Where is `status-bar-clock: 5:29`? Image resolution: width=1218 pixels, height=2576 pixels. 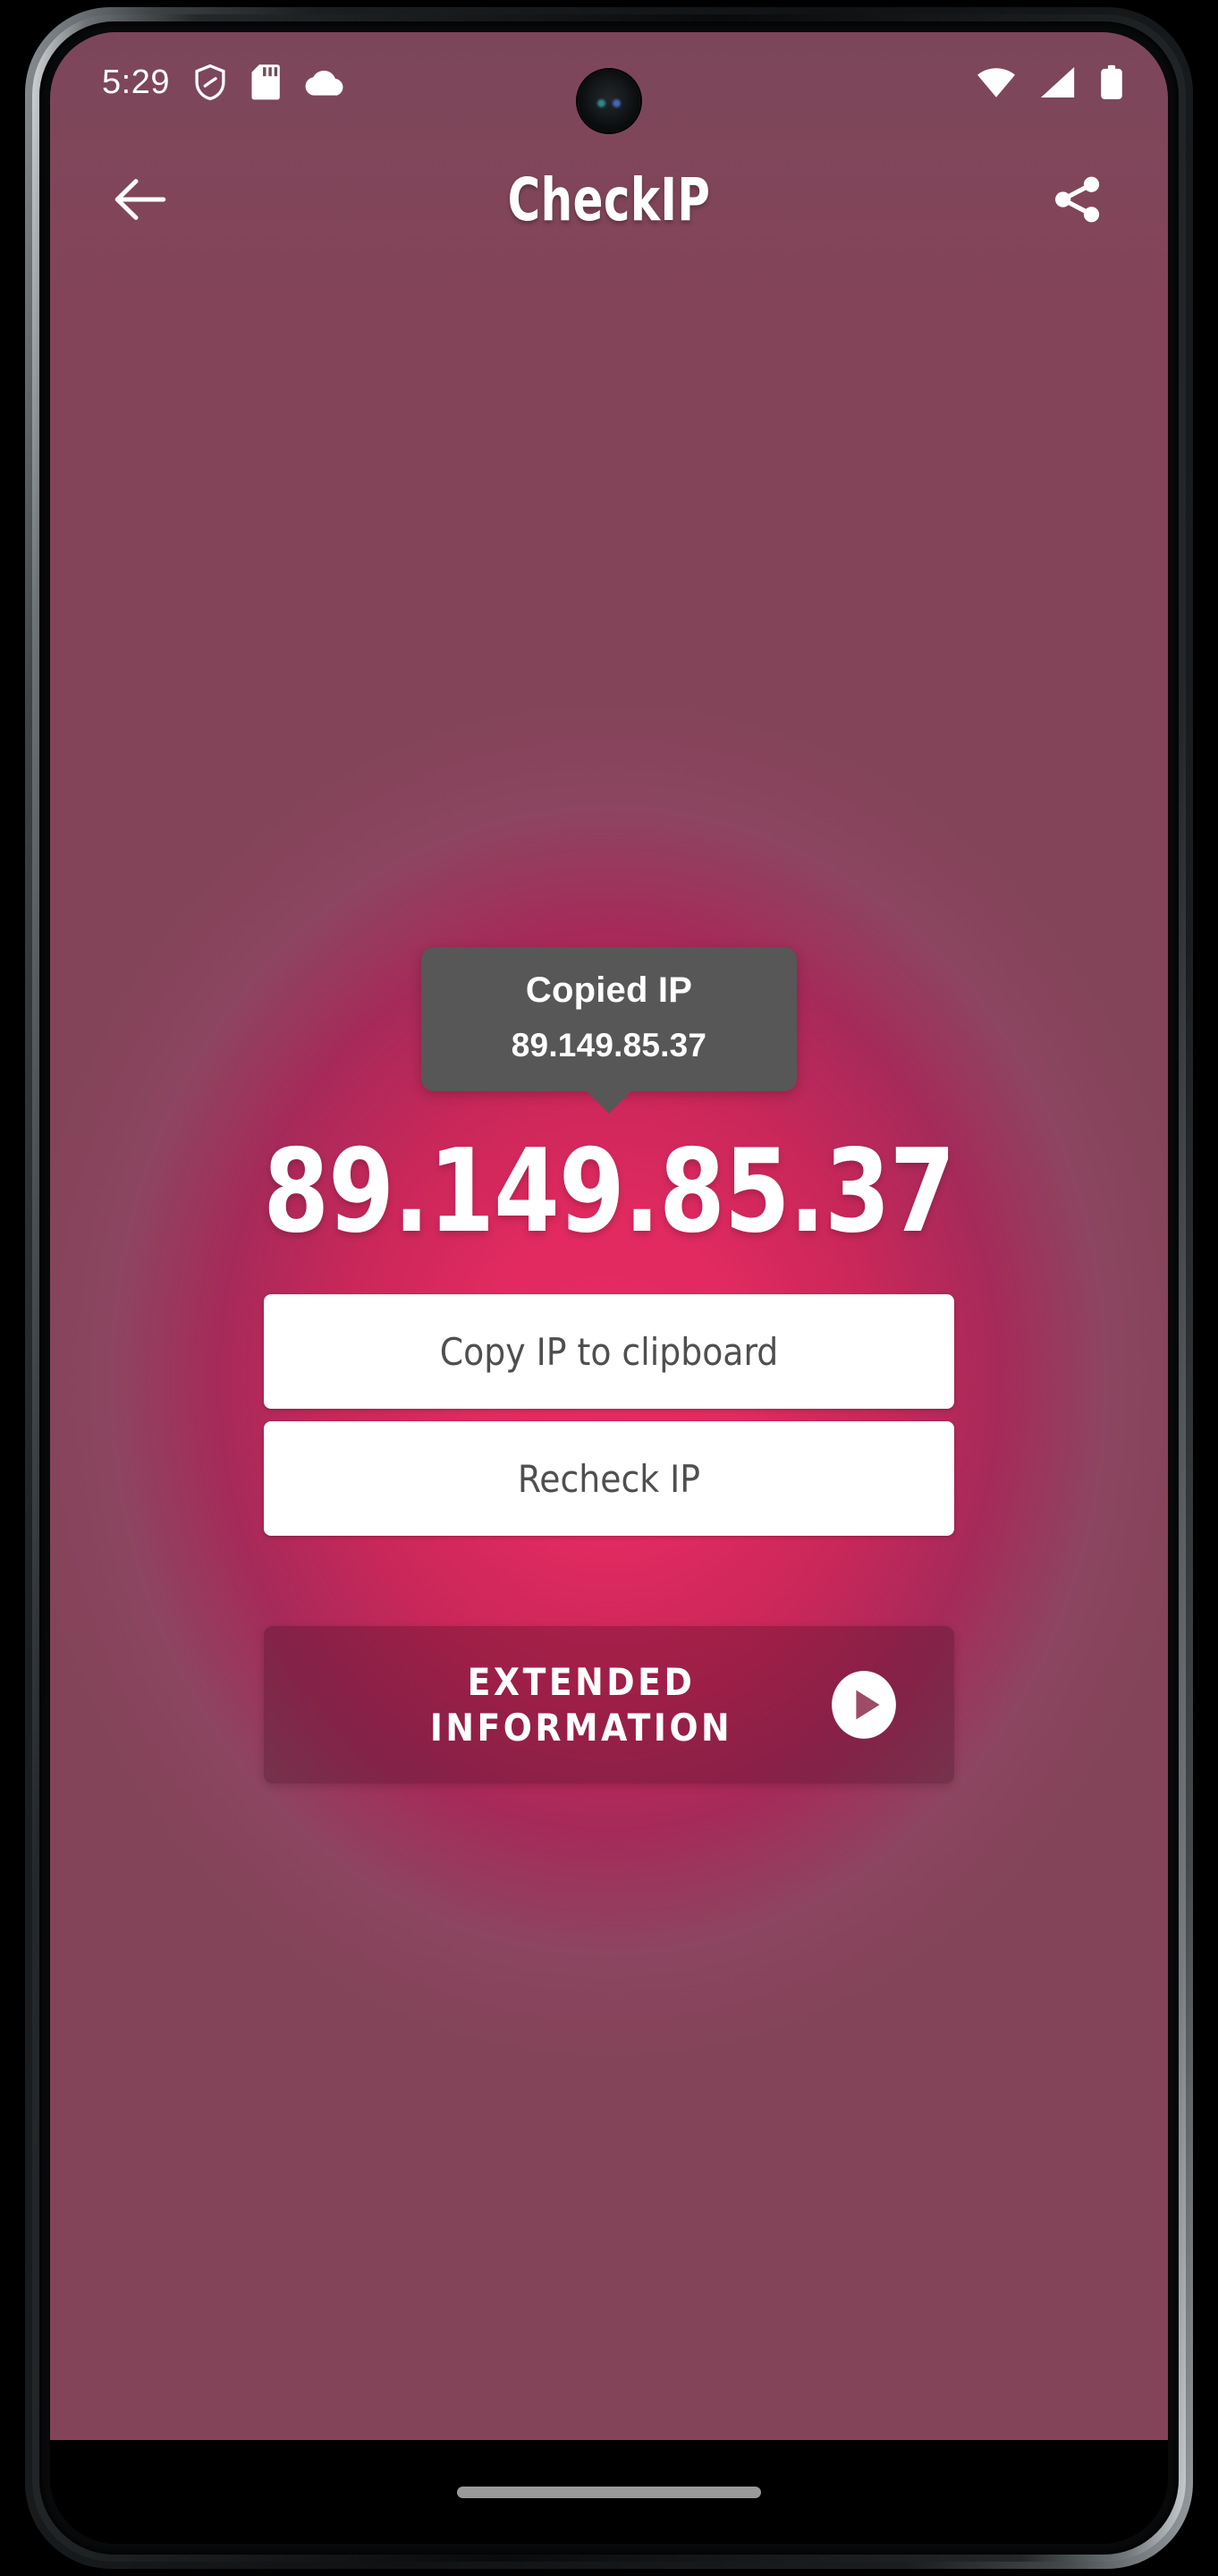
status-bar-clock: 5:29 is located at coordinates (136, 82).